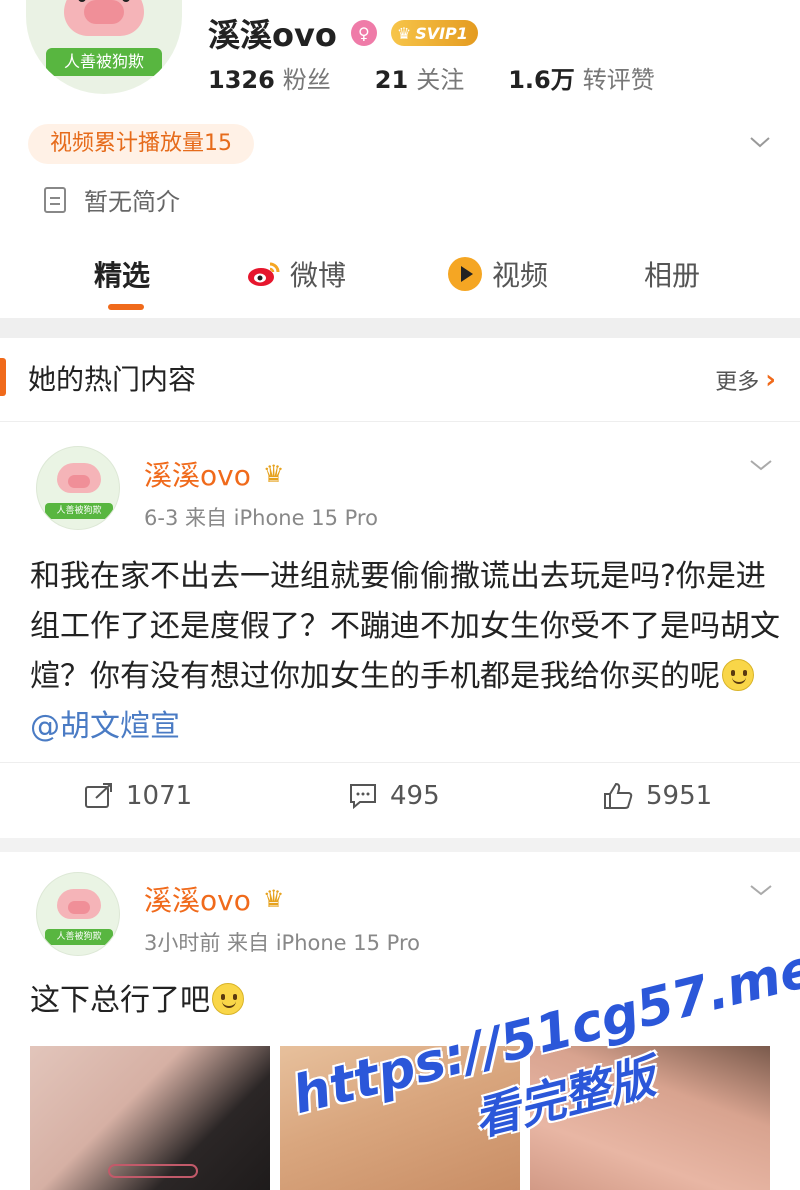 The height and width of the screenshot is (1190, 800). Describe the element at coordinates (400, 380) in the screenshot. I see `hot-content-header: 她的热门内容 更多 ›` at that location.